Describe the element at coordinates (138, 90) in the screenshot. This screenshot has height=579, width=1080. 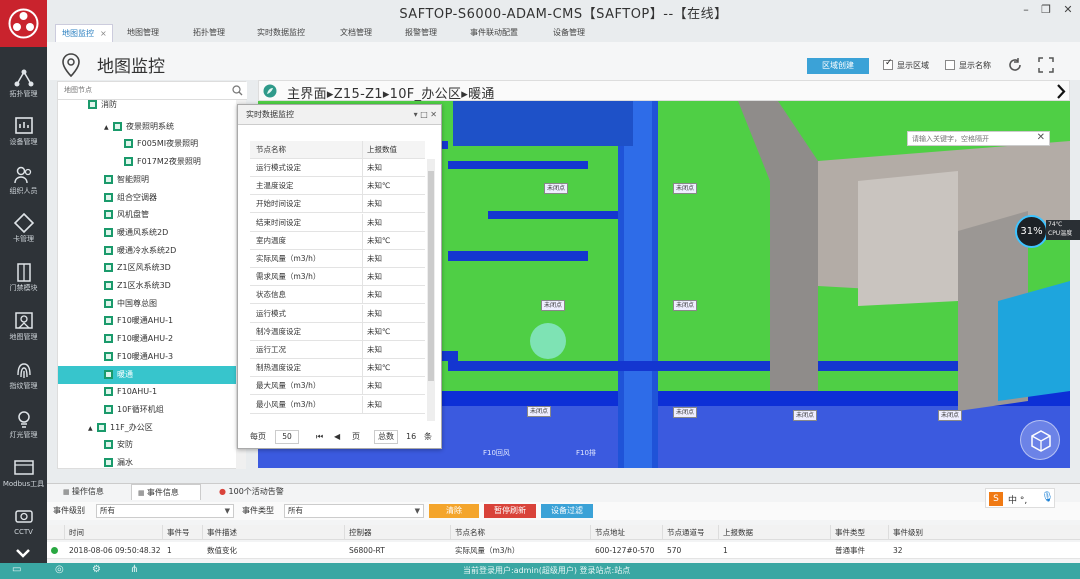
I see `tree-search-input` at that location.